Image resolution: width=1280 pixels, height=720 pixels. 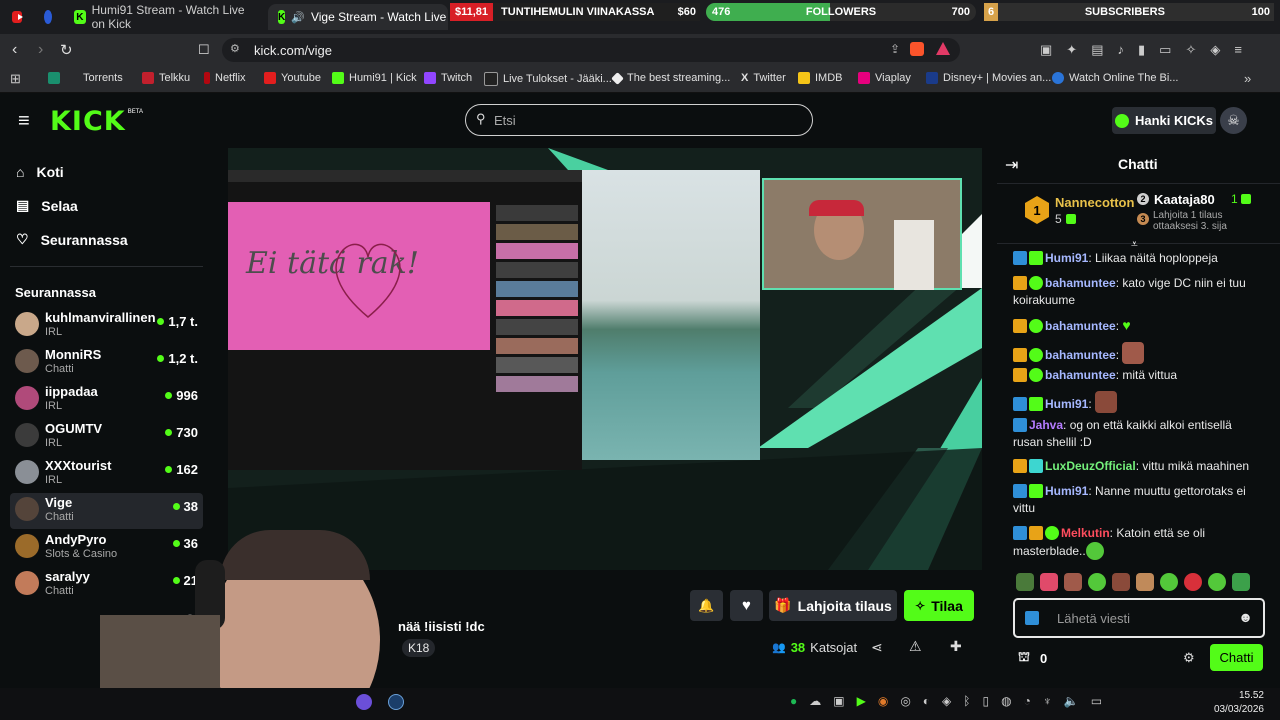 What do you see at coordinates (861, 701) in the screenshot?
I see `play-icon: ▶` at bounding box center [861, 701].